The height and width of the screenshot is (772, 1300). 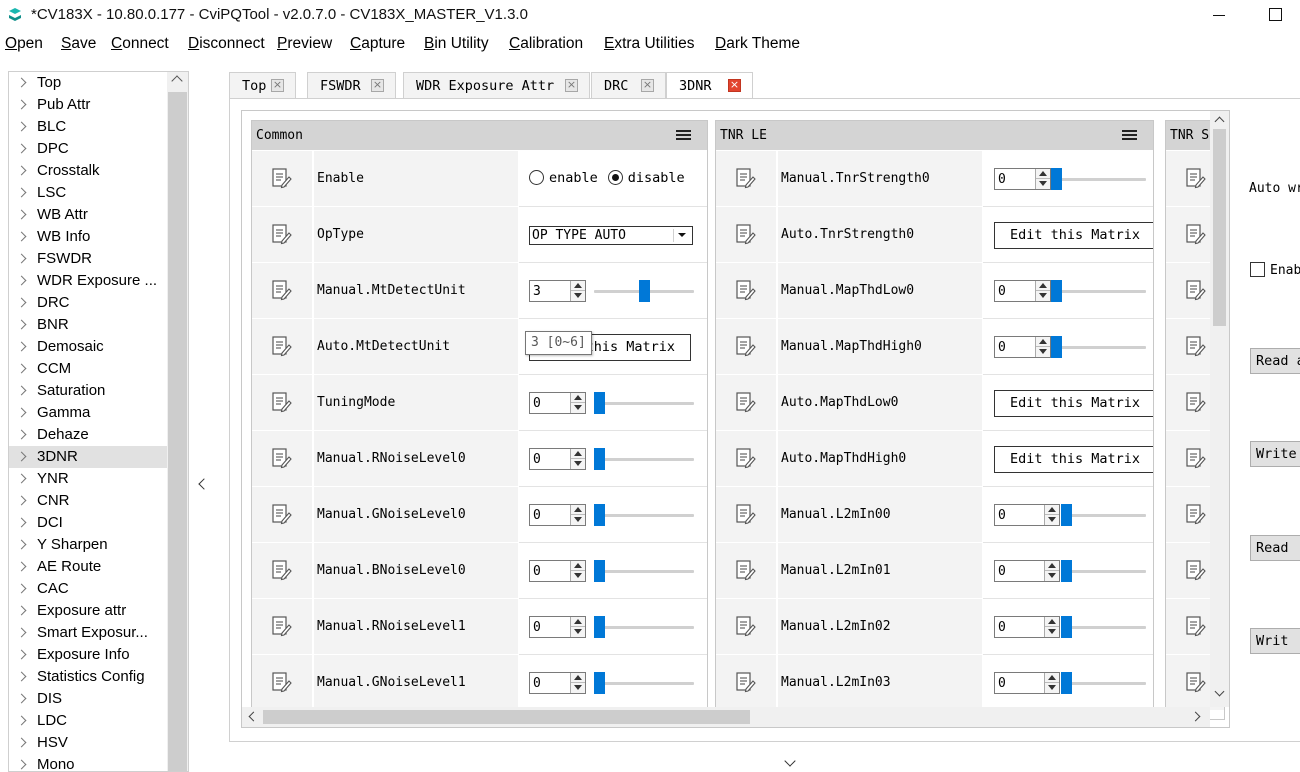 What do you see at coordinates (177, 421) in the screenshot?
I see `tree-scrollbar` at bounding box center [177, 421].